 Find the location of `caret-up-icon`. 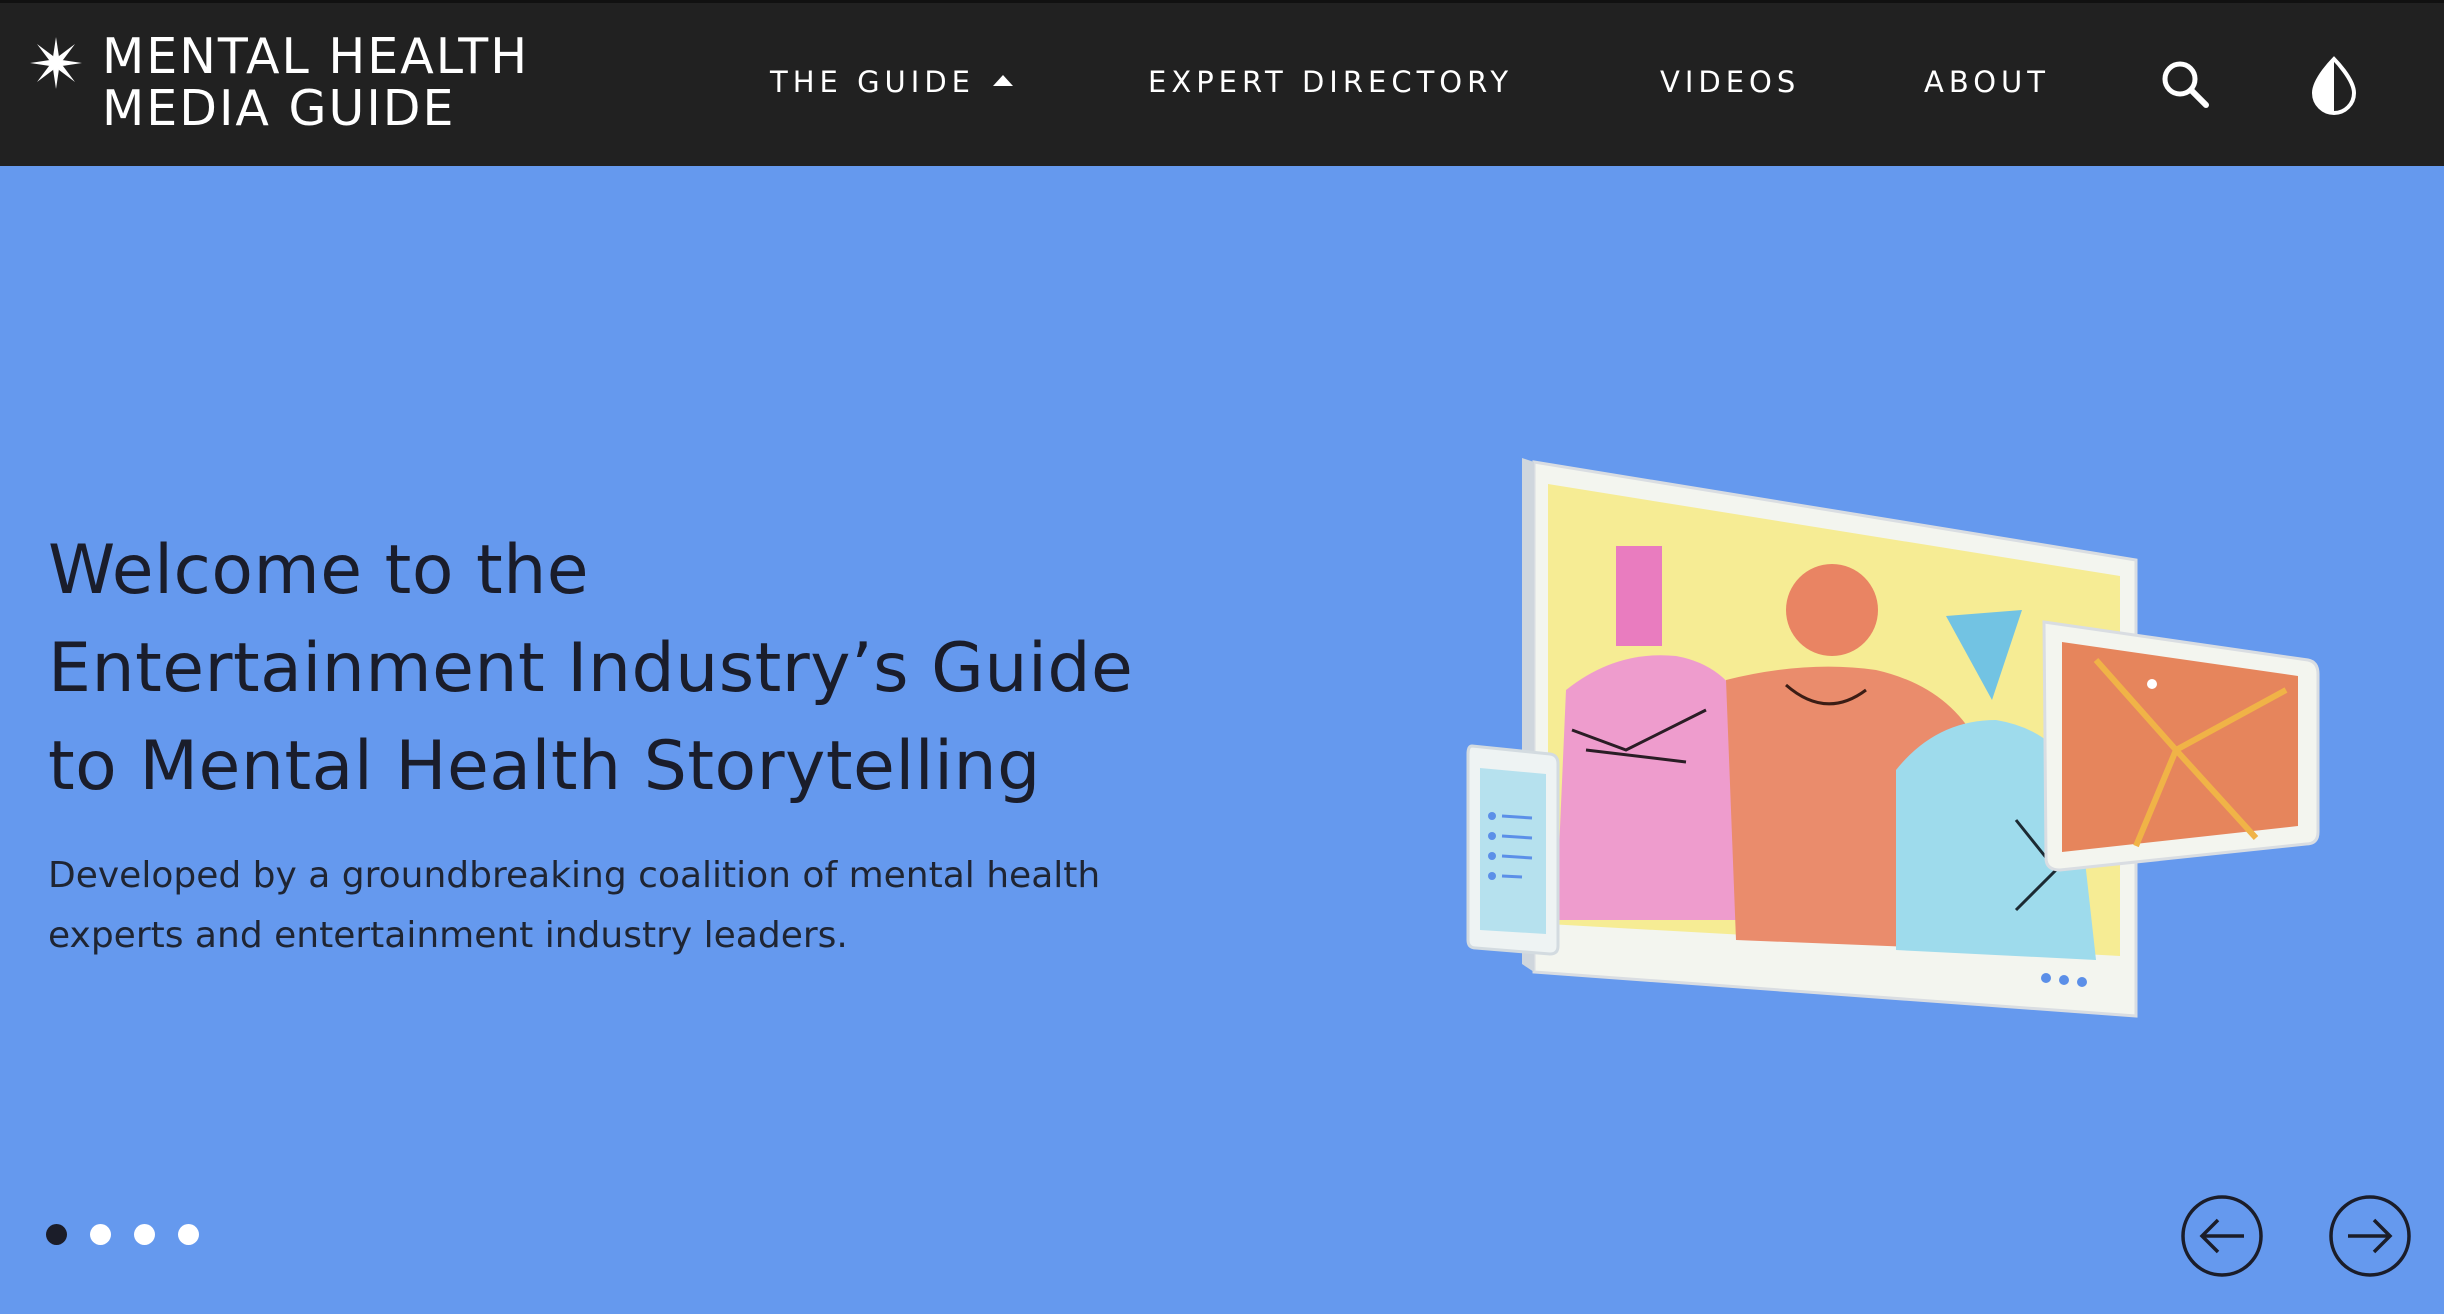

caret-up-icon is located at coordinates (1002, 80).